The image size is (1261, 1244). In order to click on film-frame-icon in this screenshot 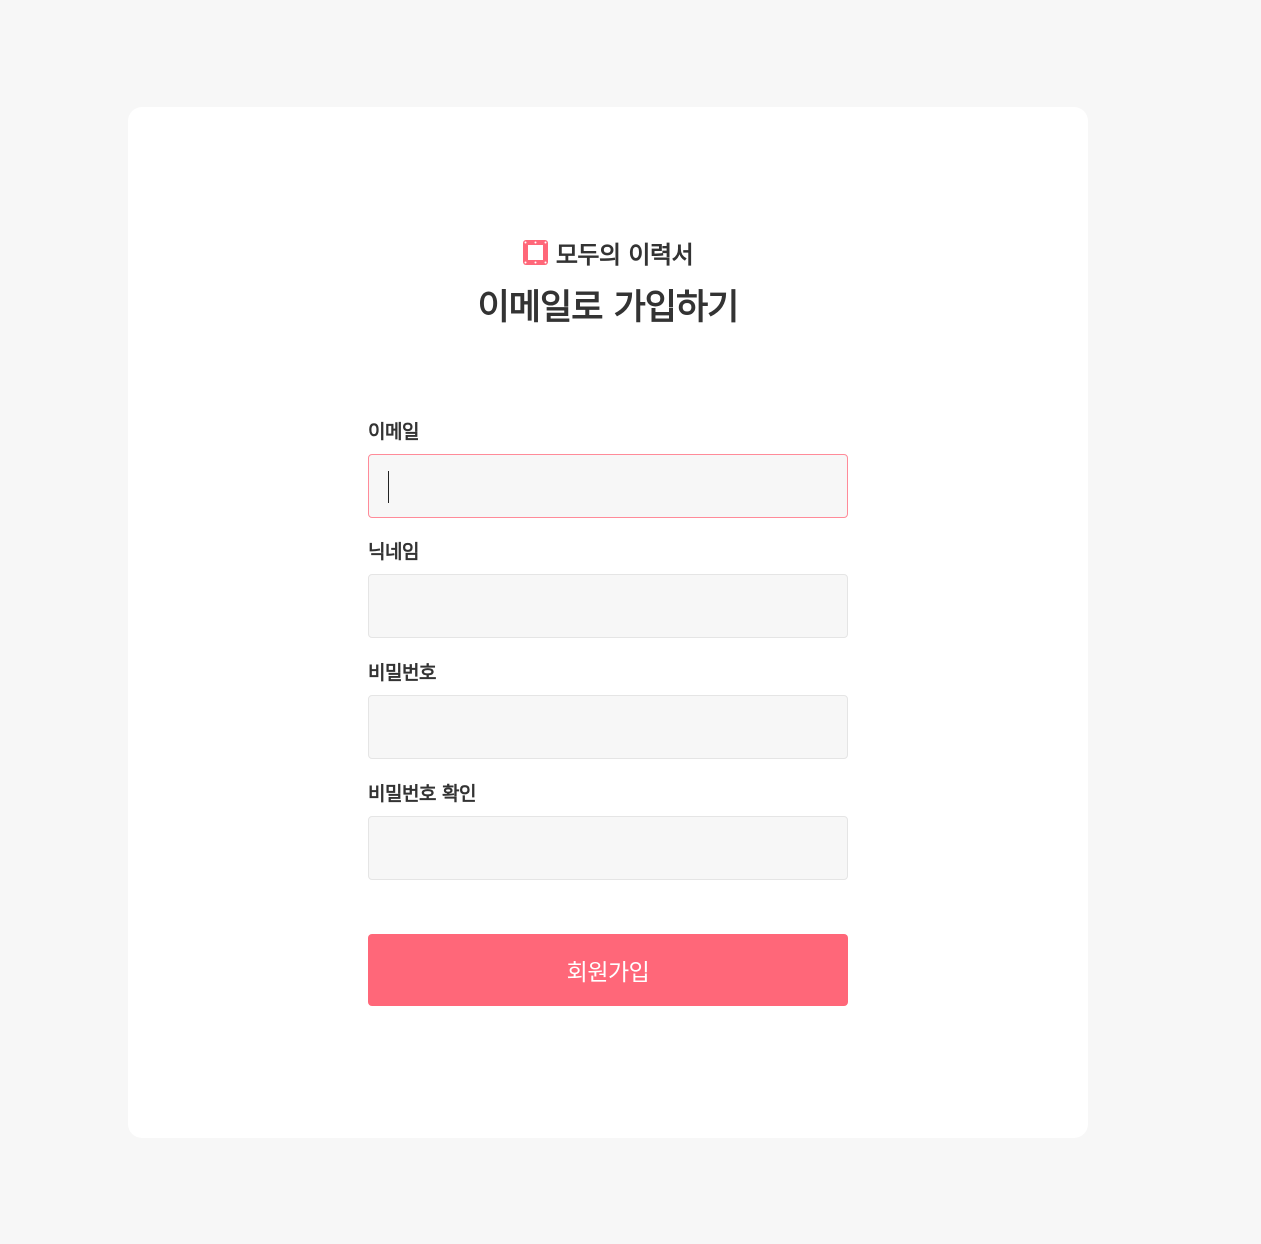, I will do `click(535, 252)`.